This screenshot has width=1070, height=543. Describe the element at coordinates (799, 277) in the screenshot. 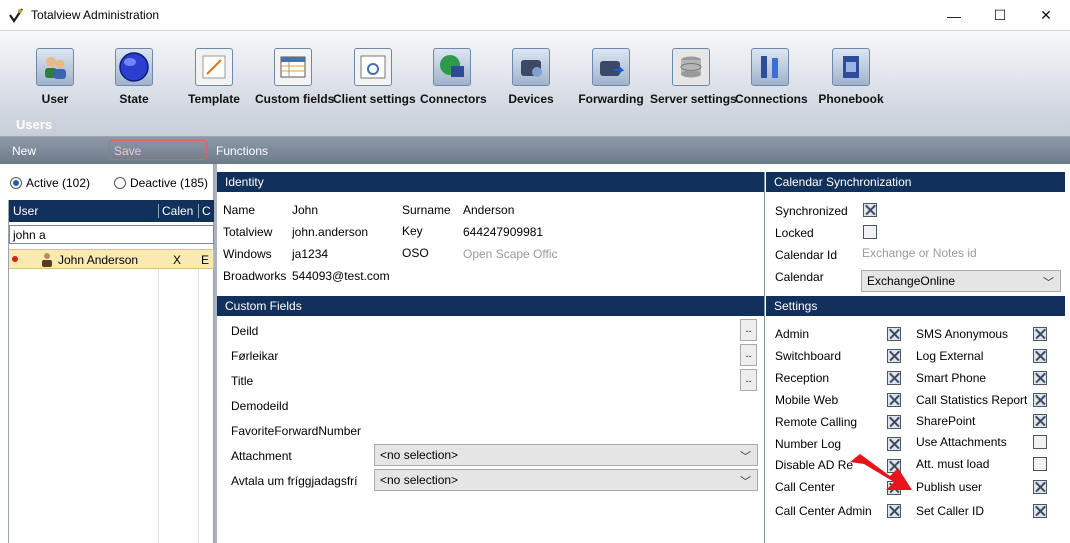

I see `calendar-label: Calendar` at that location.